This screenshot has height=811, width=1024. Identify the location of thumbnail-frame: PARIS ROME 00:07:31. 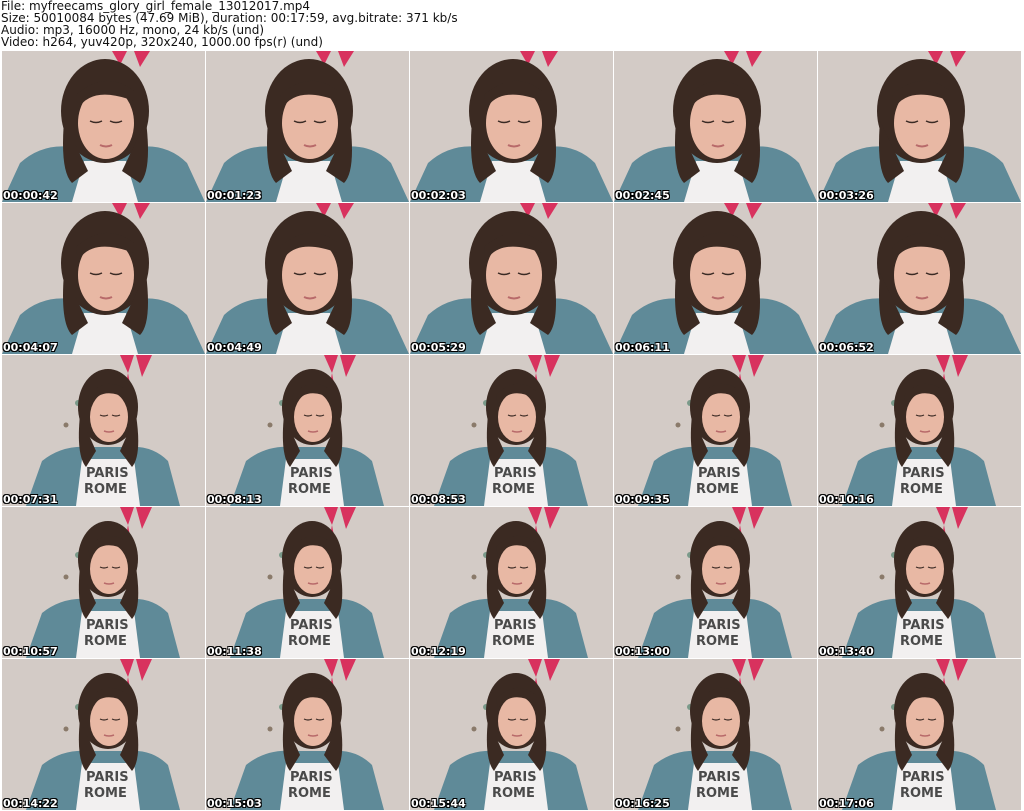
(103, 430).